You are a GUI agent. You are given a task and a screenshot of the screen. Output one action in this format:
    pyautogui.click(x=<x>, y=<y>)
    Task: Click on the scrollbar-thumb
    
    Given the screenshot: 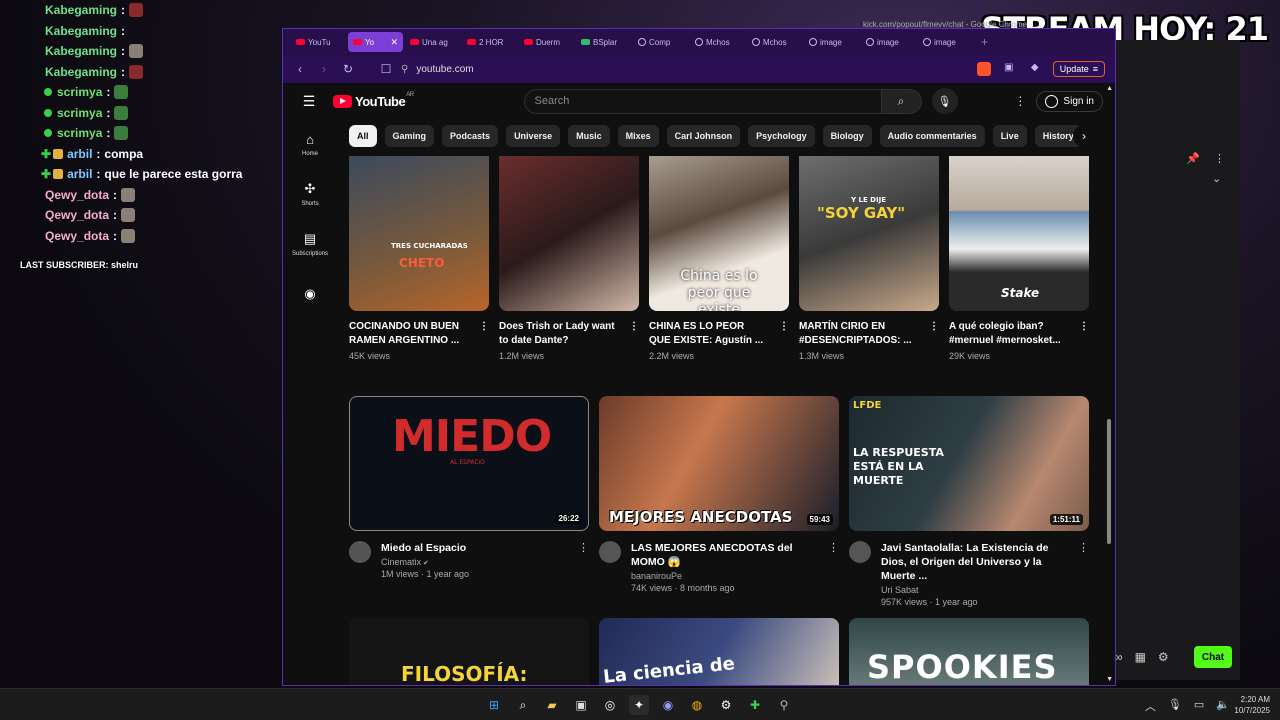 What is the action you would take?
    pyautogui.click(x=1109, y=481)
    